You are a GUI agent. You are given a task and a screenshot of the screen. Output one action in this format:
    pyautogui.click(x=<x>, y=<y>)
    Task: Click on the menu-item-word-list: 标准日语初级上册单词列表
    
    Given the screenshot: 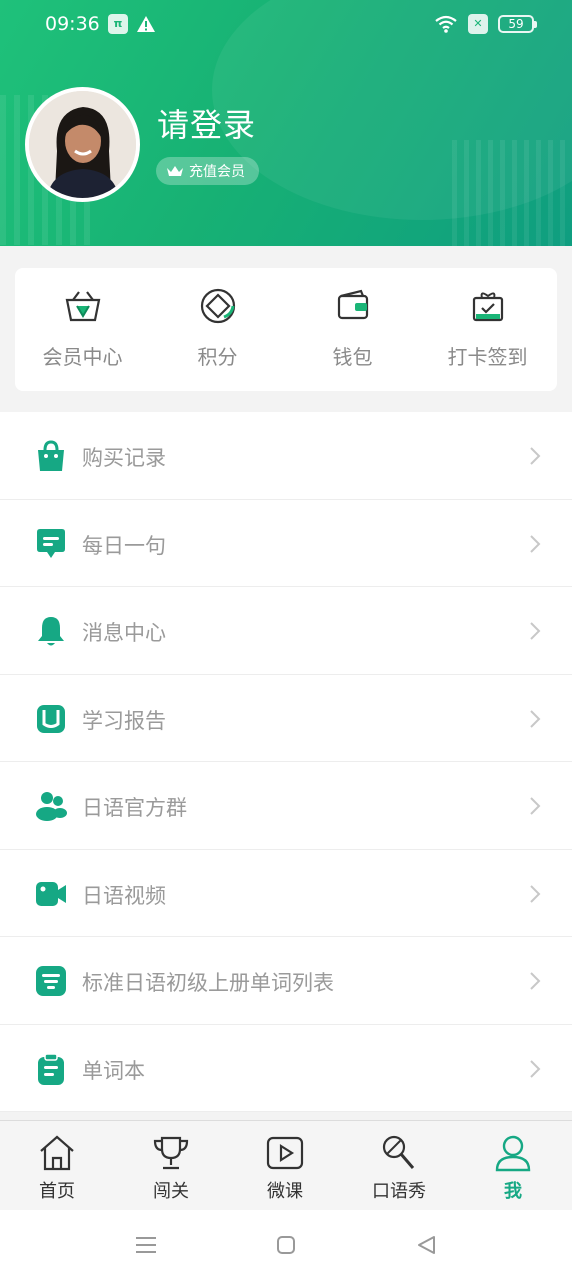 What is the action you would take?
    pyautogui.click(x=286, y=981)
    